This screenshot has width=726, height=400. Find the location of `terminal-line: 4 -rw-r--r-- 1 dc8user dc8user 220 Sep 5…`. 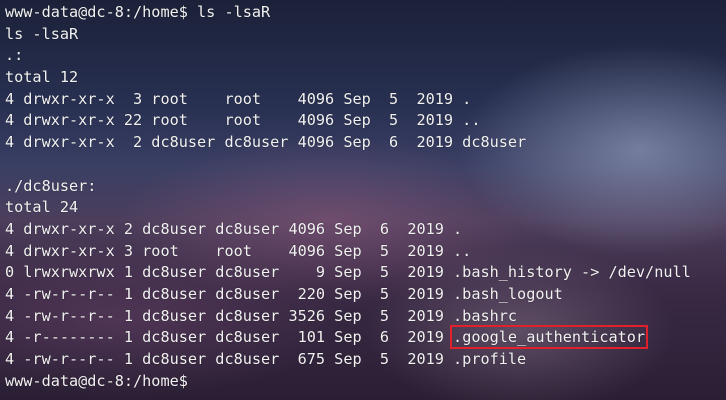

terminal-line: 4 -rw-r--r-- 1 dc8user dc8user 220 Sep 5… is located at coordinates (348, 295).